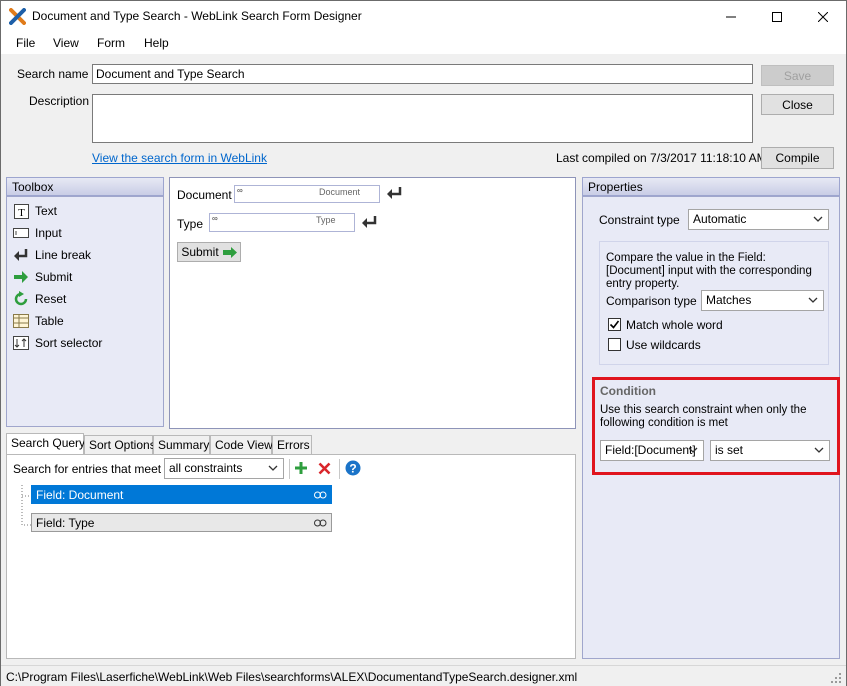  I want to click on table-icon, so click(21, 321).